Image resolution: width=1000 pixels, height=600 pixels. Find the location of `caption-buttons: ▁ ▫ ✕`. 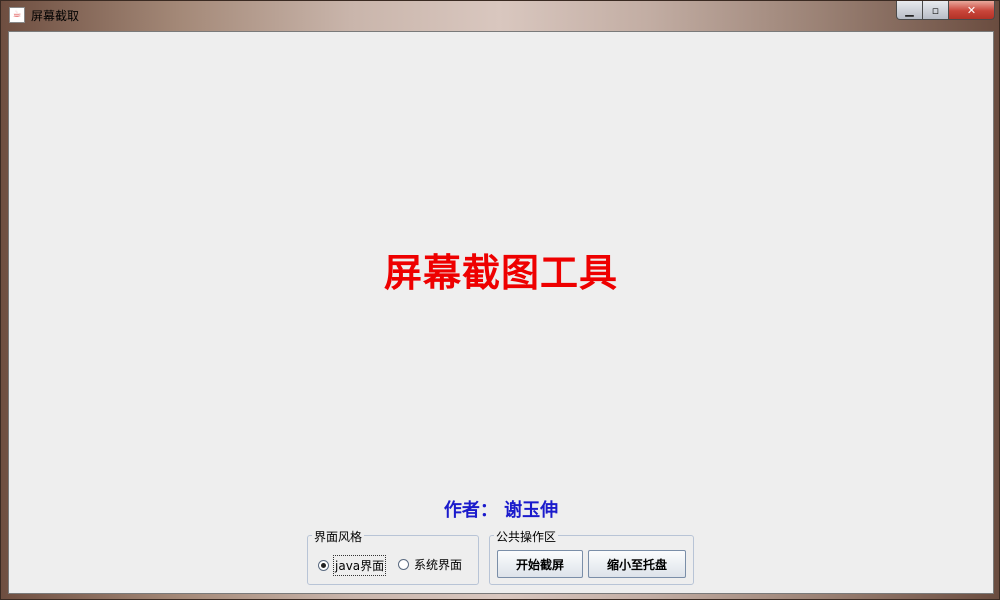

caption-buttons: ▁ ▫ ✕ is located at coordinates (945, 11).